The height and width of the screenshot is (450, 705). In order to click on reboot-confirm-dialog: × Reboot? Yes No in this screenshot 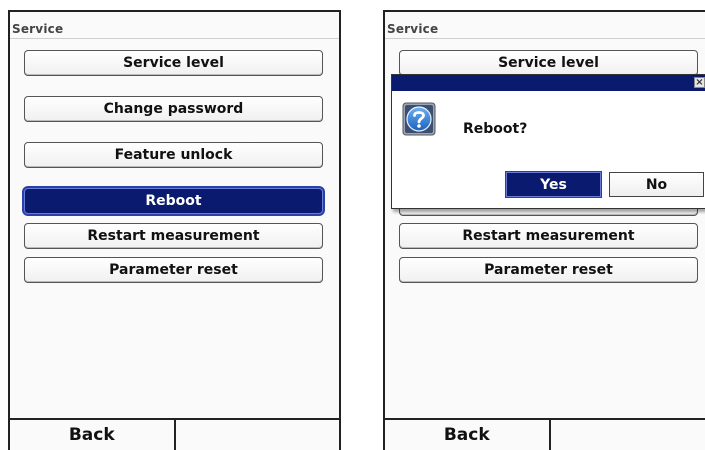, I will do `click(548, 141)`.